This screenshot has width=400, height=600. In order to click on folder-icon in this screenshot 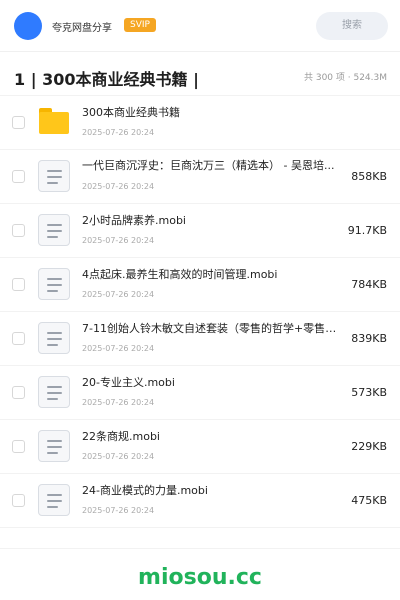, I will do `click(54, 121)`.